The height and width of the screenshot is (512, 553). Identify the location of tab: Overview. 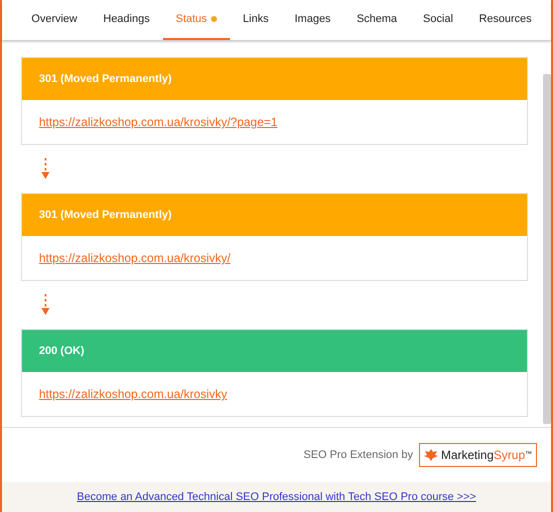
(54, 20).